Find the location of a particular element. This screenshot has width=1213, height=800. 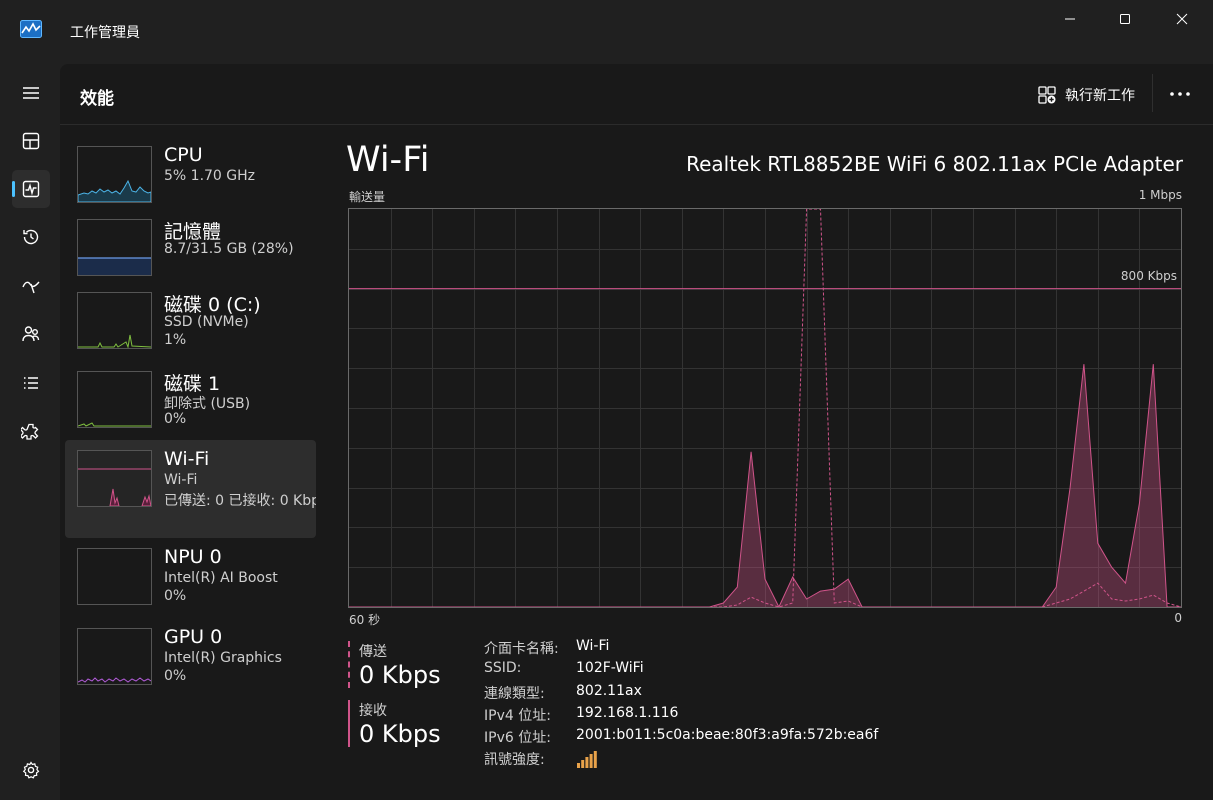

info-value: 802.11ax is located at coordinates (609, 690).